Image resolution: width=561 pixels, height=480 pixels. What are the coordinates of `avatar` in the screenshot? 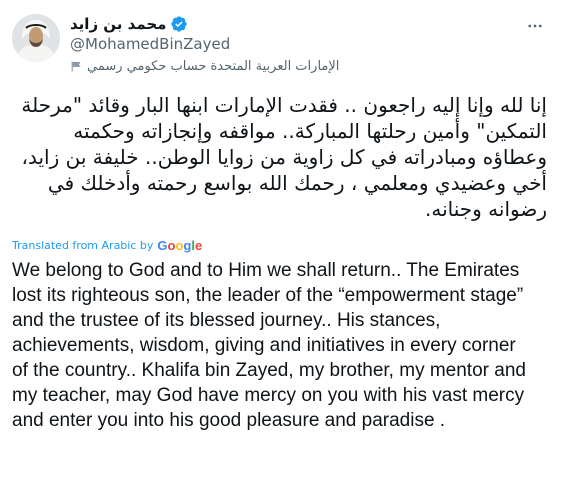 It's located at (36, 38).